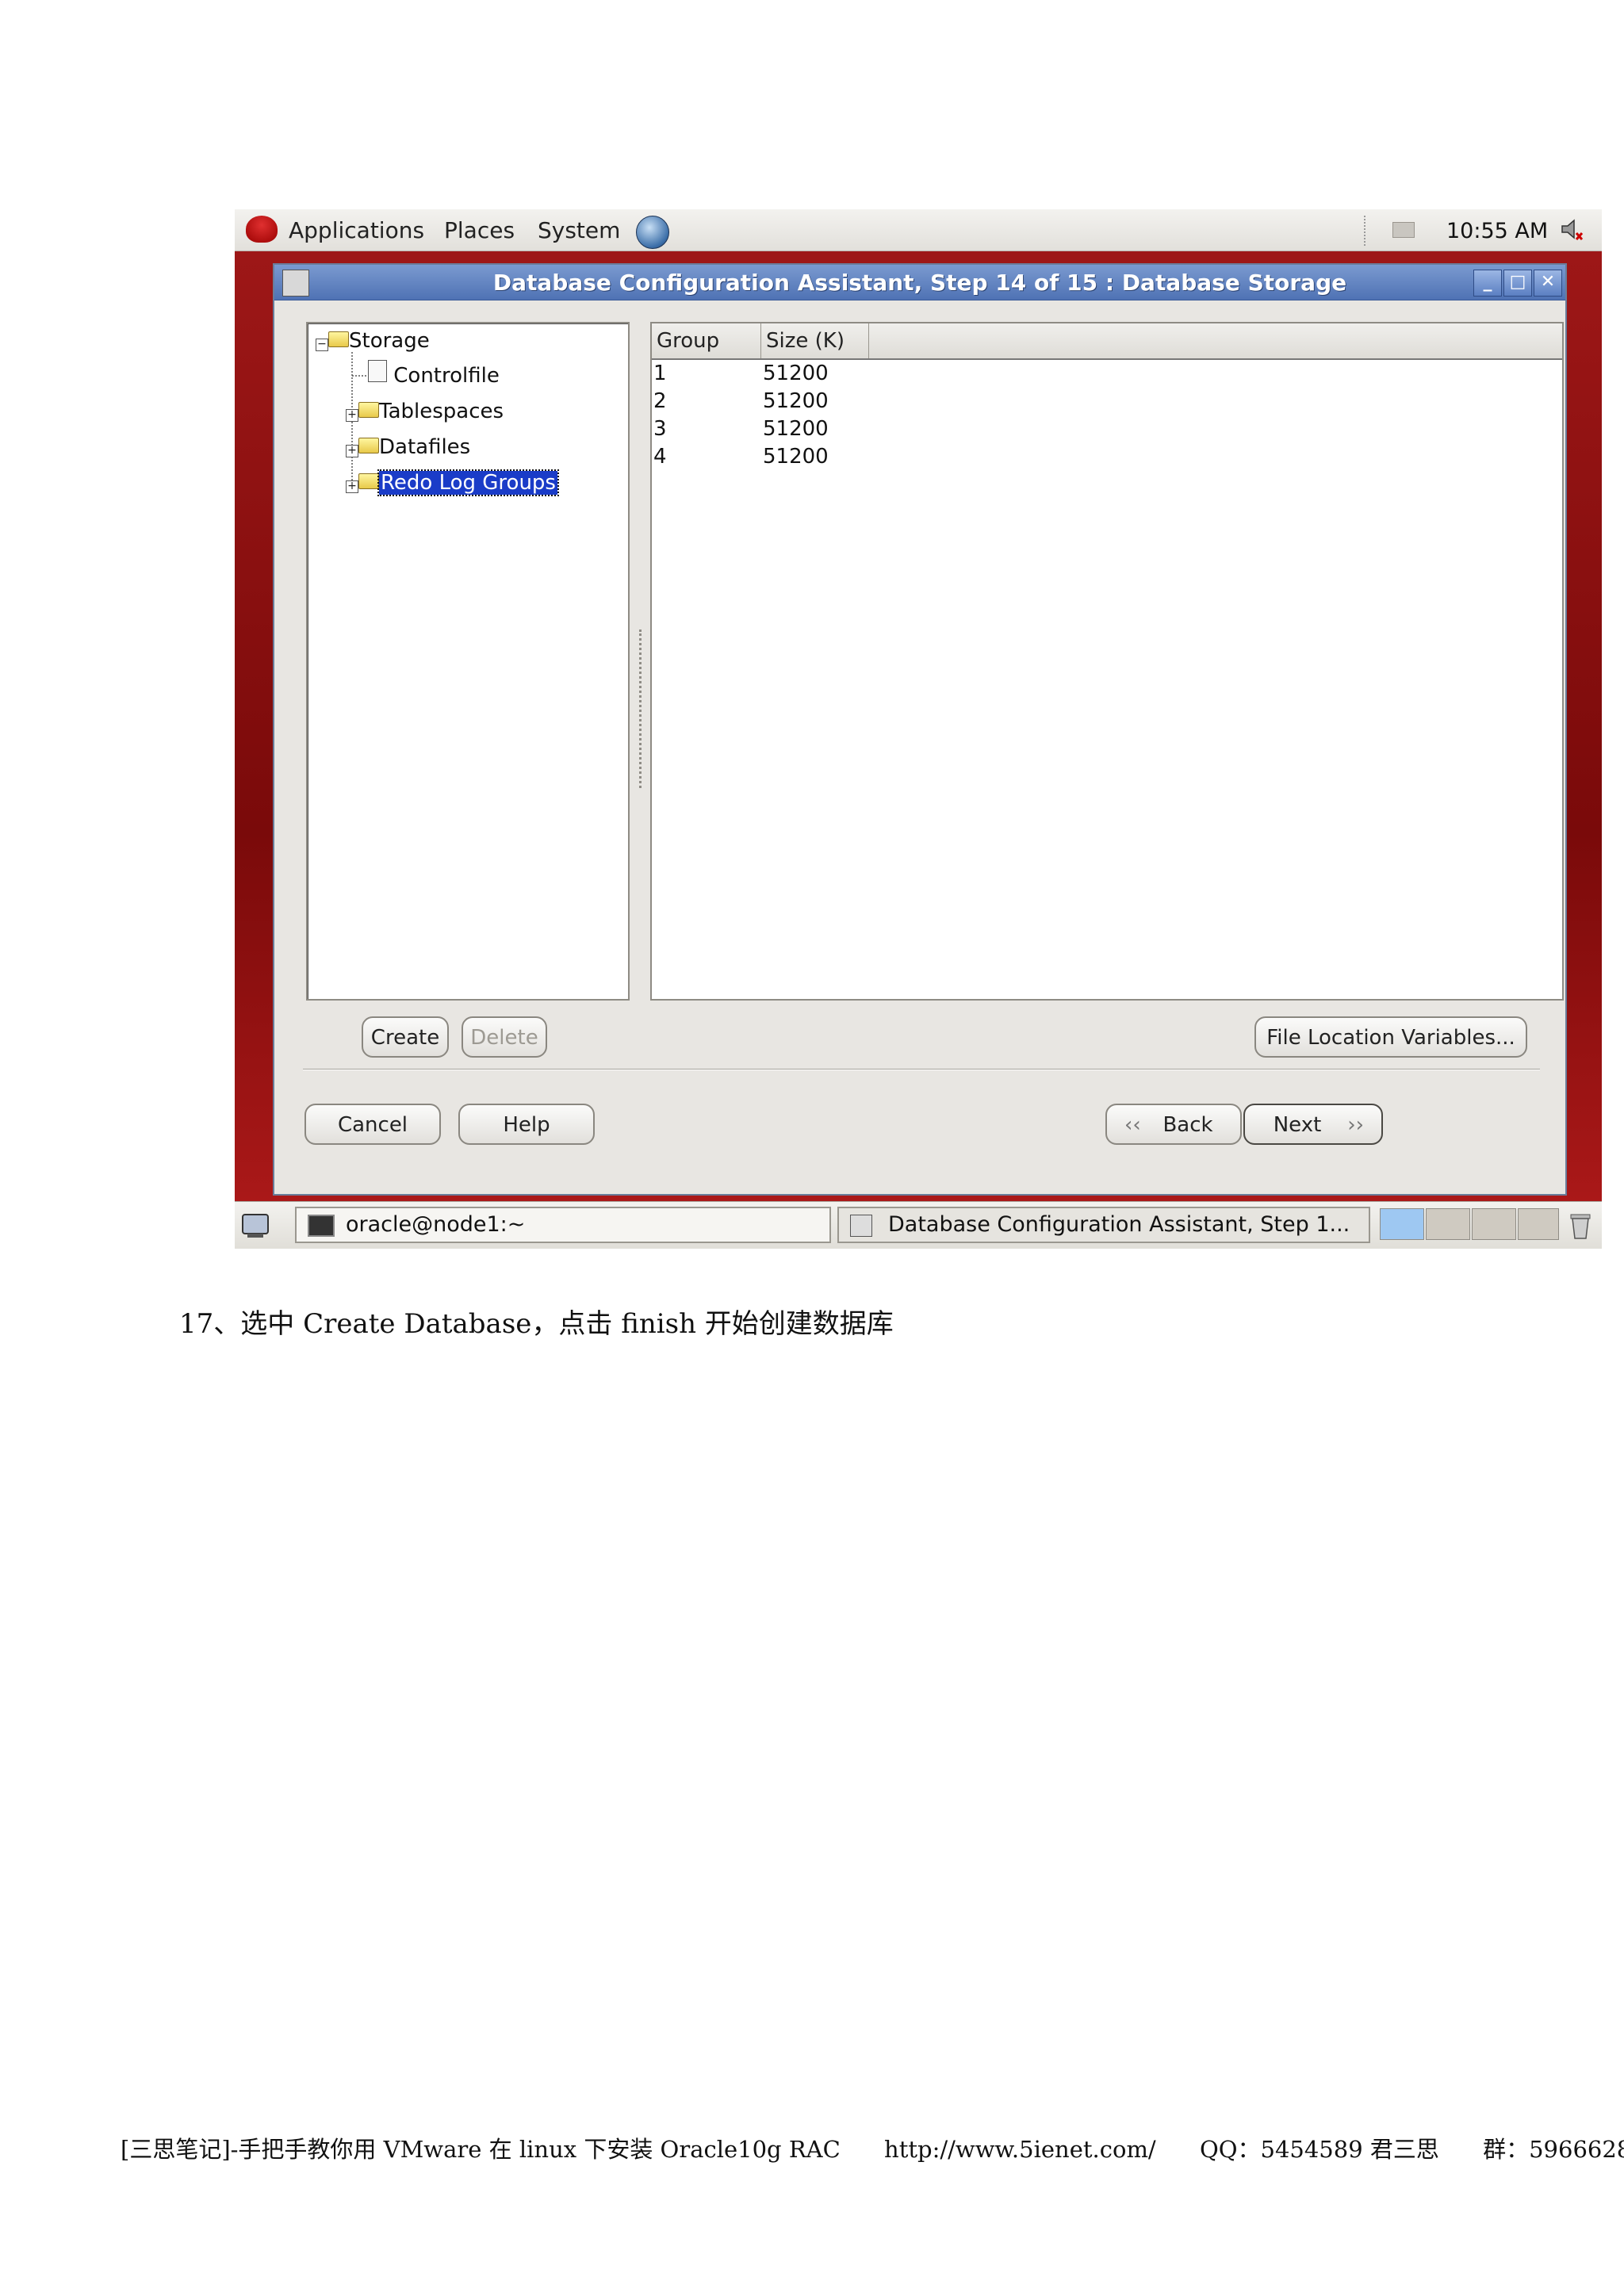 The image size is (1624, 2296). Describe the element at coordinates (579, 230) in the screenshot. I see `menu-system: System` at that location.